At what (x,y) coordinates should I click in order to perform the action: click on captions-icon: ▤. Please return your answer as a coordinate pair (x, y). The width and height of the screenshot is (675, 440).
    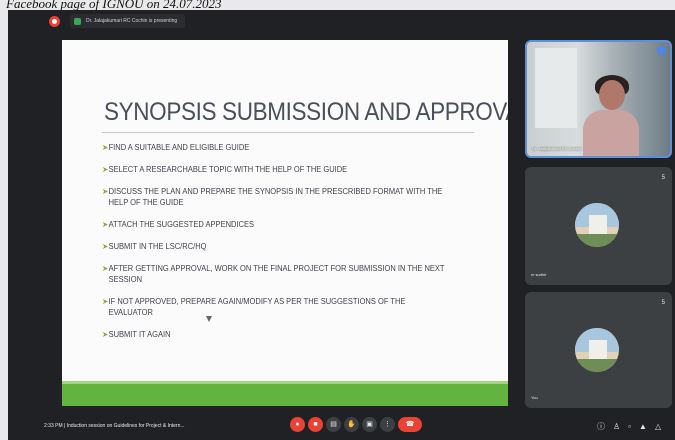
    Looking at the image, I should click on (333, 424).